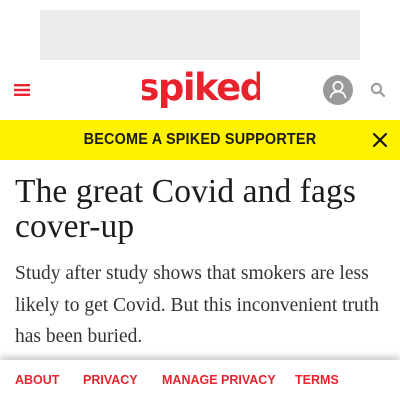  I want to click on footer-link-terms: TERMS, so click(317, 380).